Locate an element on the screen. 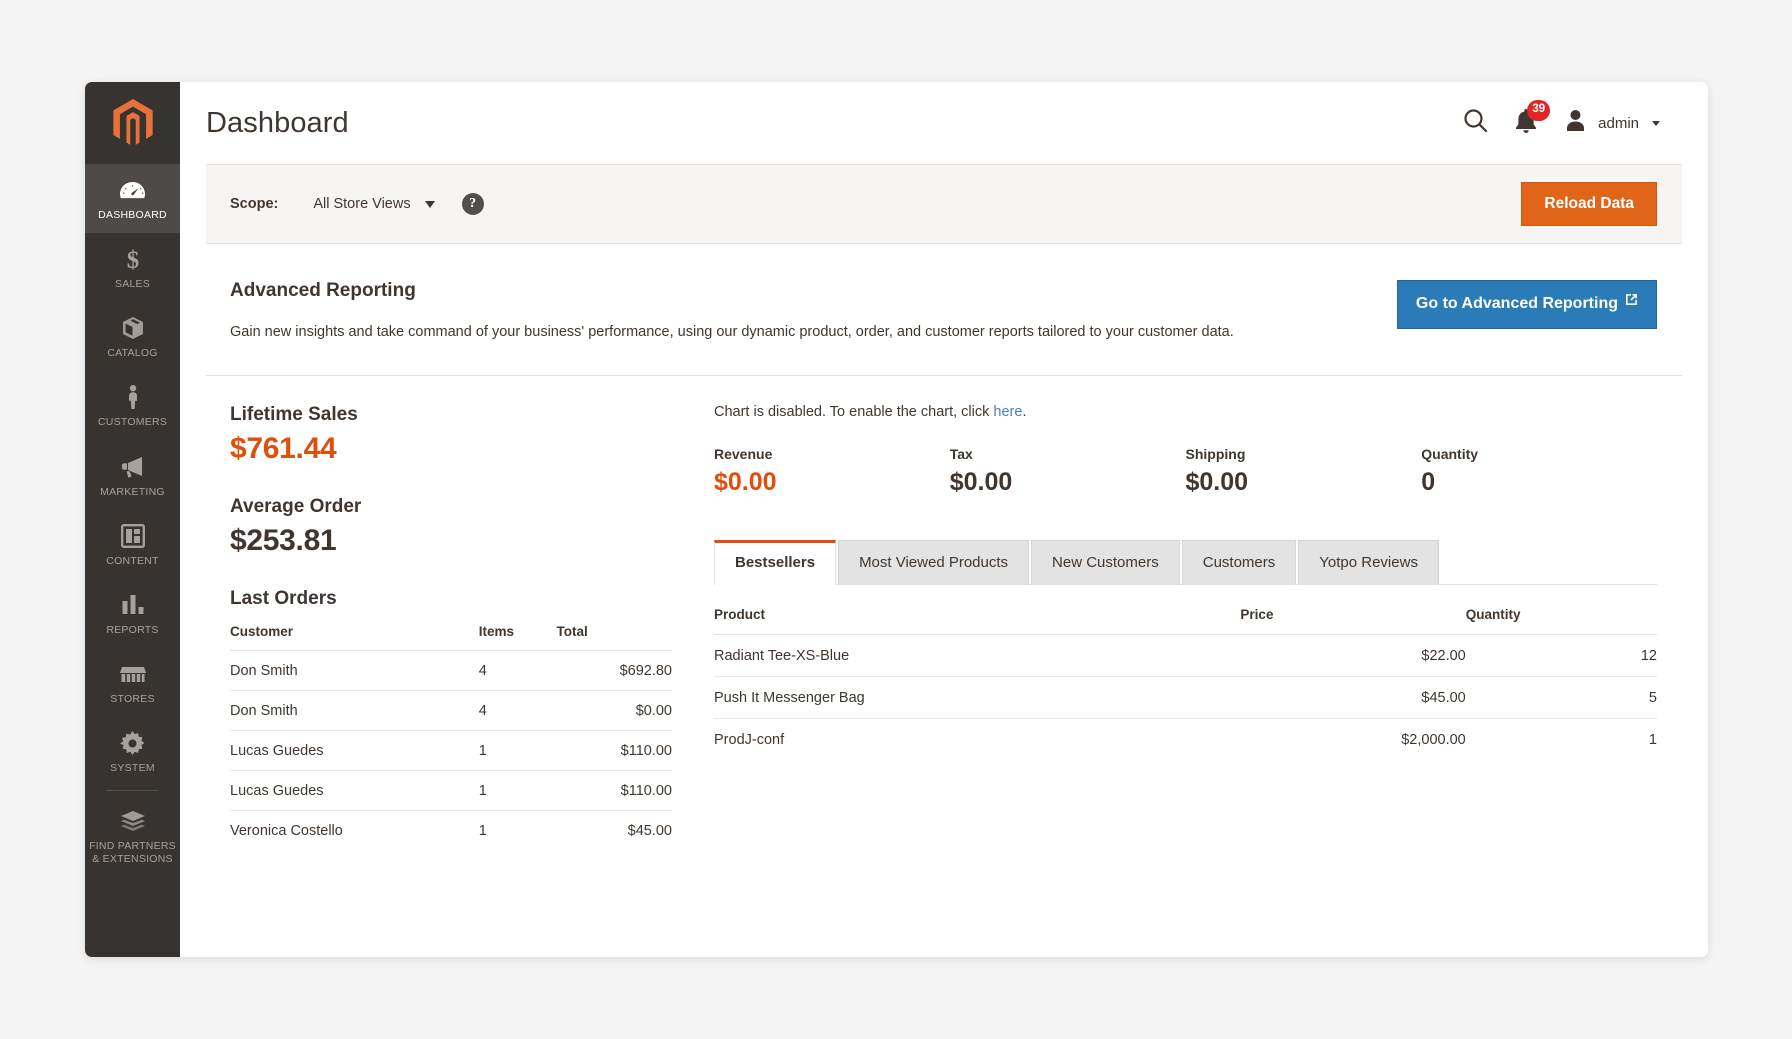  megaphone-icon is located at coordinates (133, 467).